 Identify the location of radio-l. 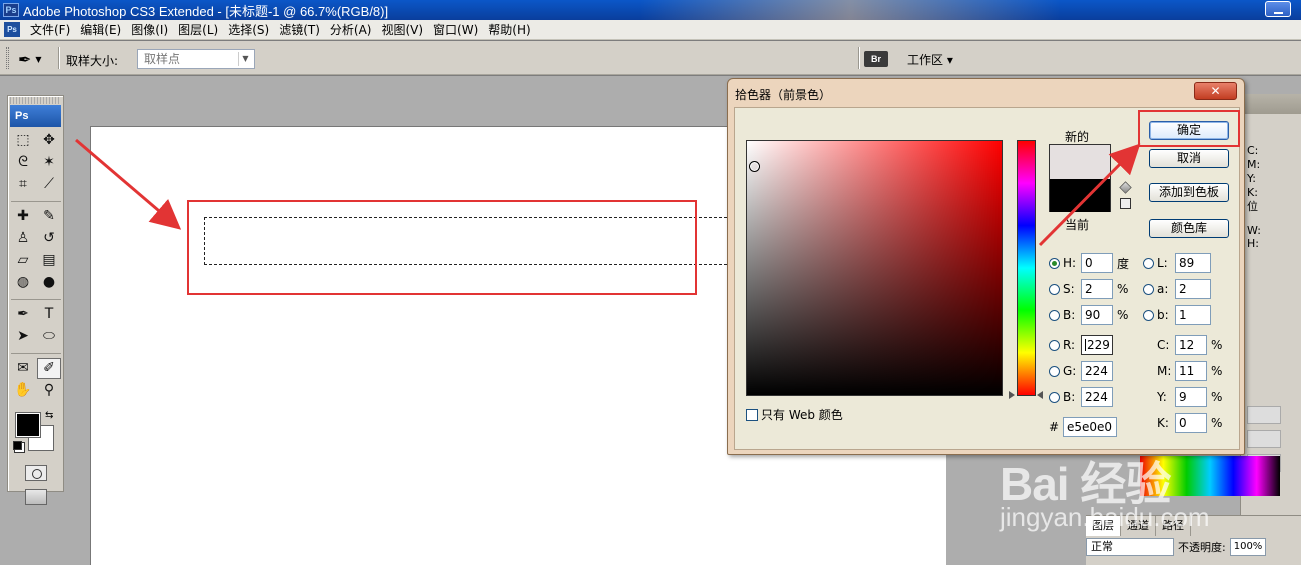
(1148, 263).